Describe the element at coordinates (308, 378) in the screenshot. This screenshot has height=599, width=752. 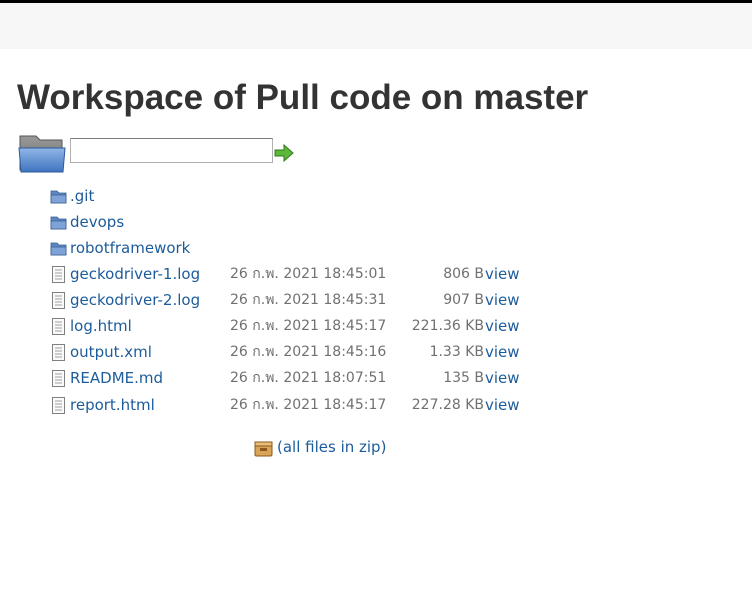
I see `file-date: 26 ก.พ. 2021 18:07:51` at that location.